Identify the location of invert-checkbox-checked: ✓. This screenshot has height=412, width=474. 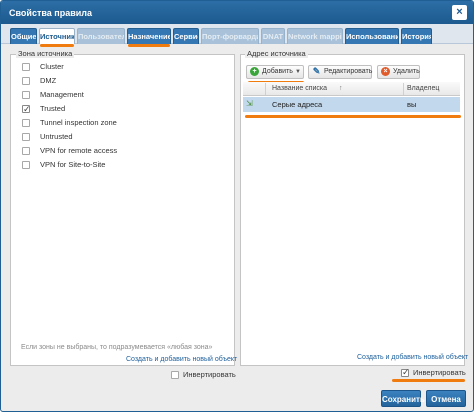
(405, 372).